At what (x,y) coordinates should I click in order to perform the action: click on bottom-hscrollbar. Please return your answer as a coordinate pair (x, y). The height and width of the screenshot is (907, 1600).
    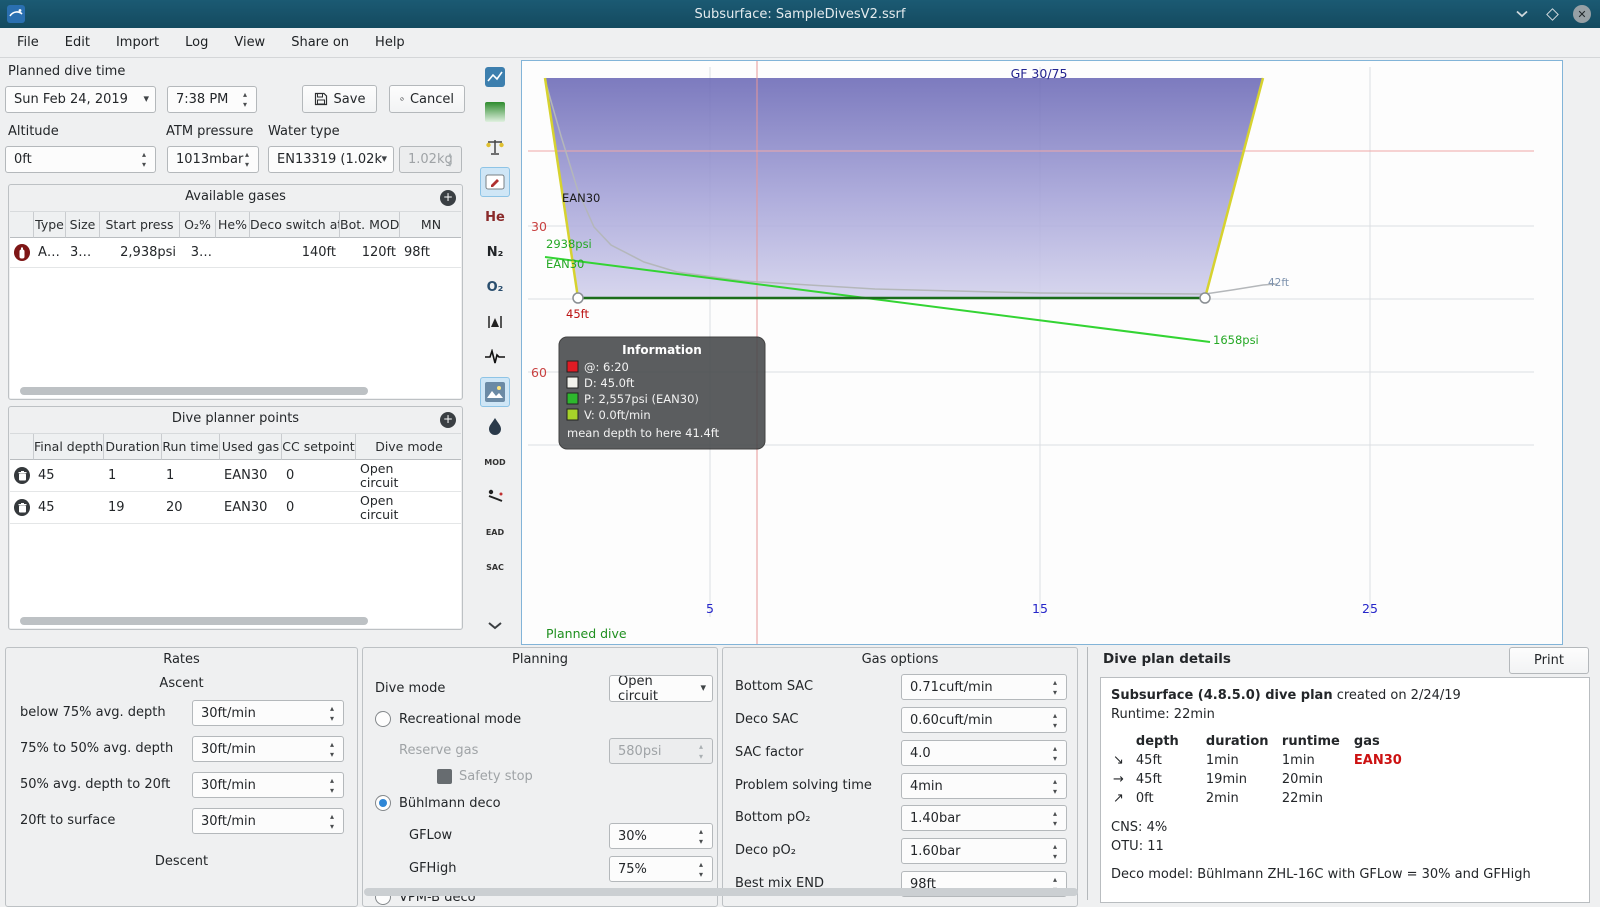
    Looking at the image, I should click on (721, 892).